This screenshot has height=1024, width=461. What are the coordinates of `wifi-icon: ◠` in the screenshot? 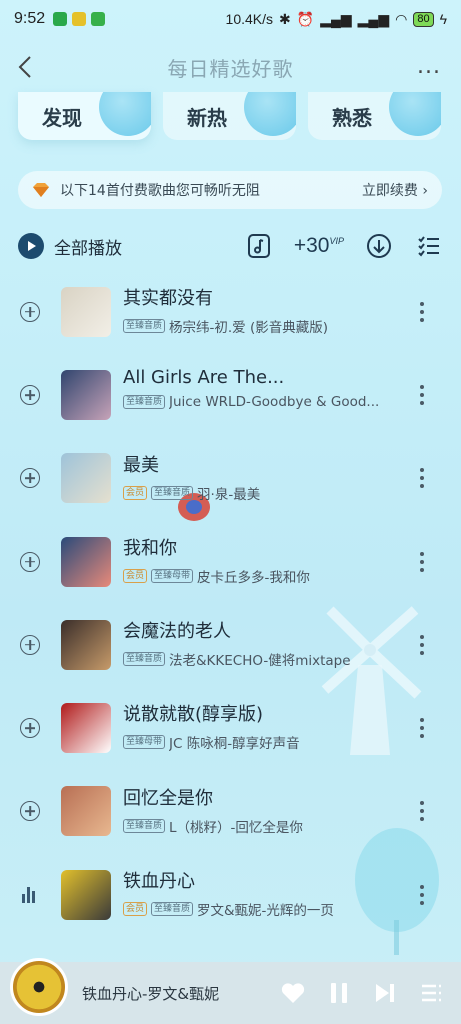 It's located at (401, 18).